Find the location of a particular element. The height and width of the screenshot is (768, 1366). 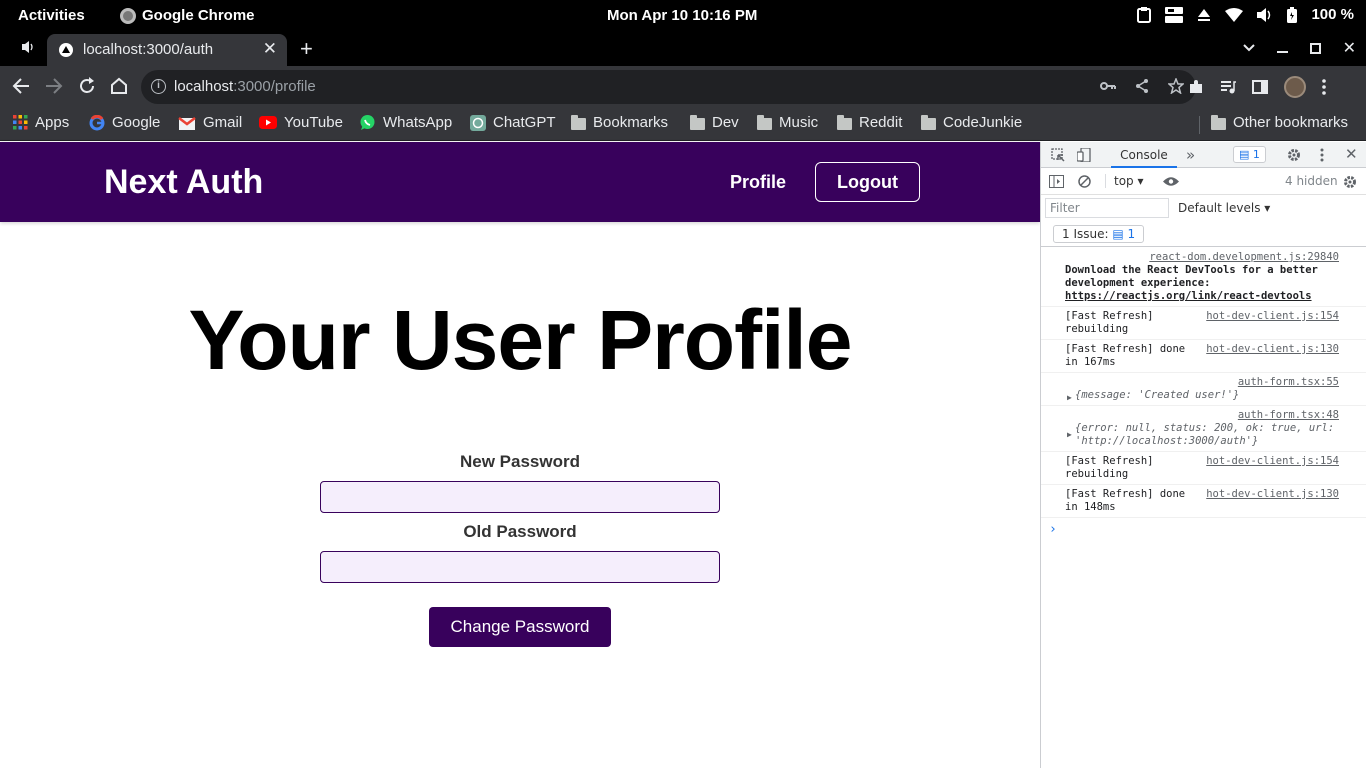

close-devtools-icon: ✕ is located at coordinates (1351, 154).